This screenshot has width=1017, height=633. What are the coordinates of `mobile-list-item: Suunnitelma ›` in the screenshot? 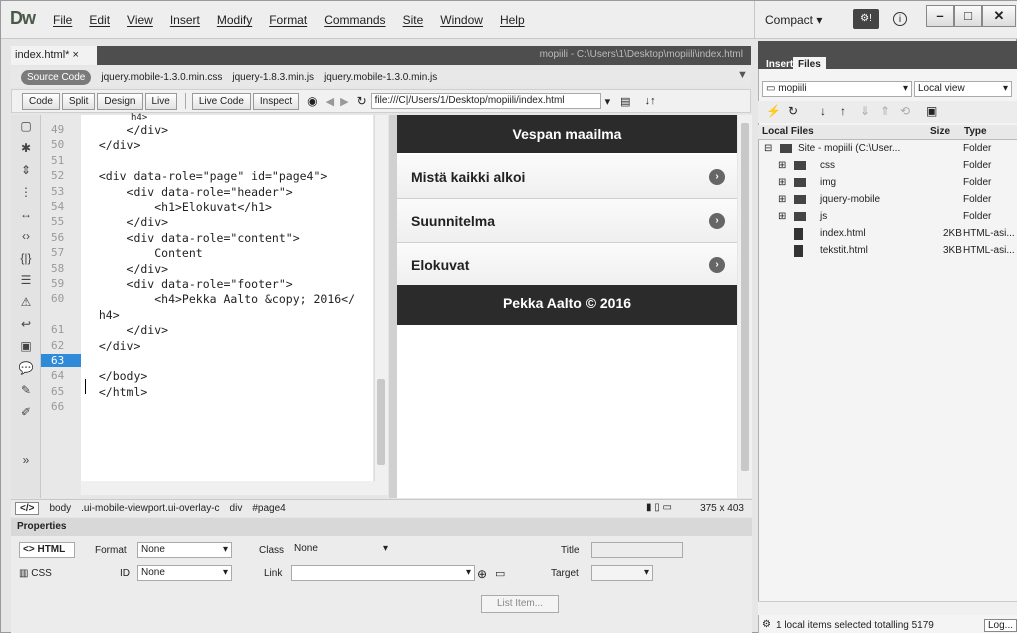 It's located at (567, 221).